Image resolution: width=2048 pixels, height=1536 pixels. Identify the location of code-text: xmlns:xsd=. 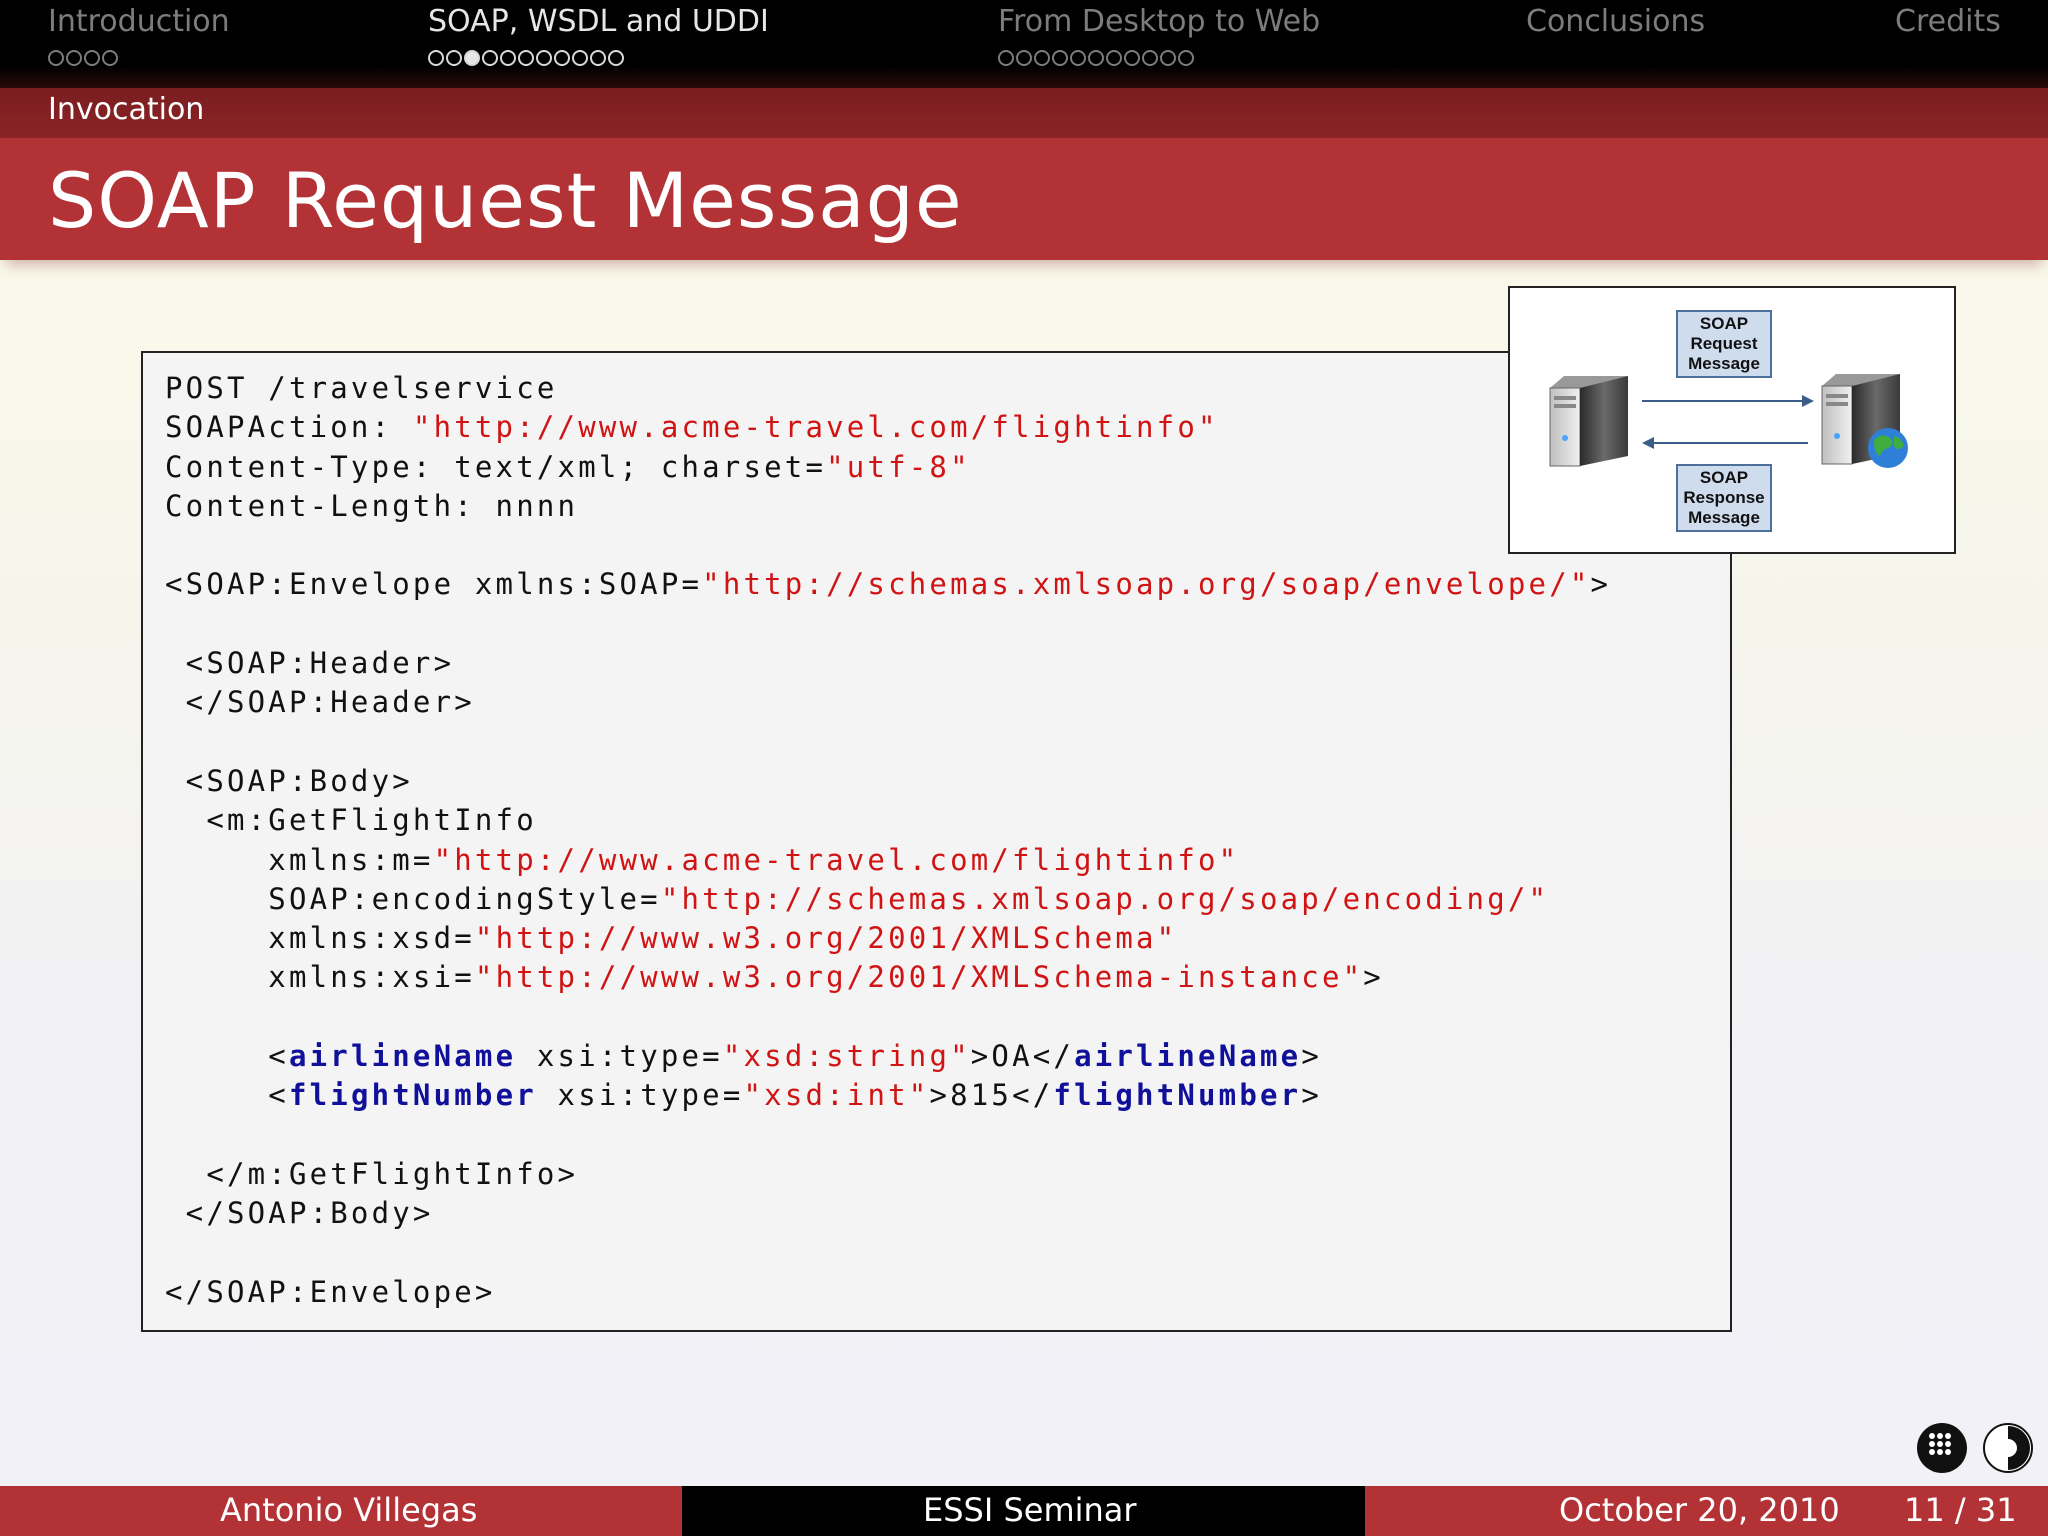
(320, 938).